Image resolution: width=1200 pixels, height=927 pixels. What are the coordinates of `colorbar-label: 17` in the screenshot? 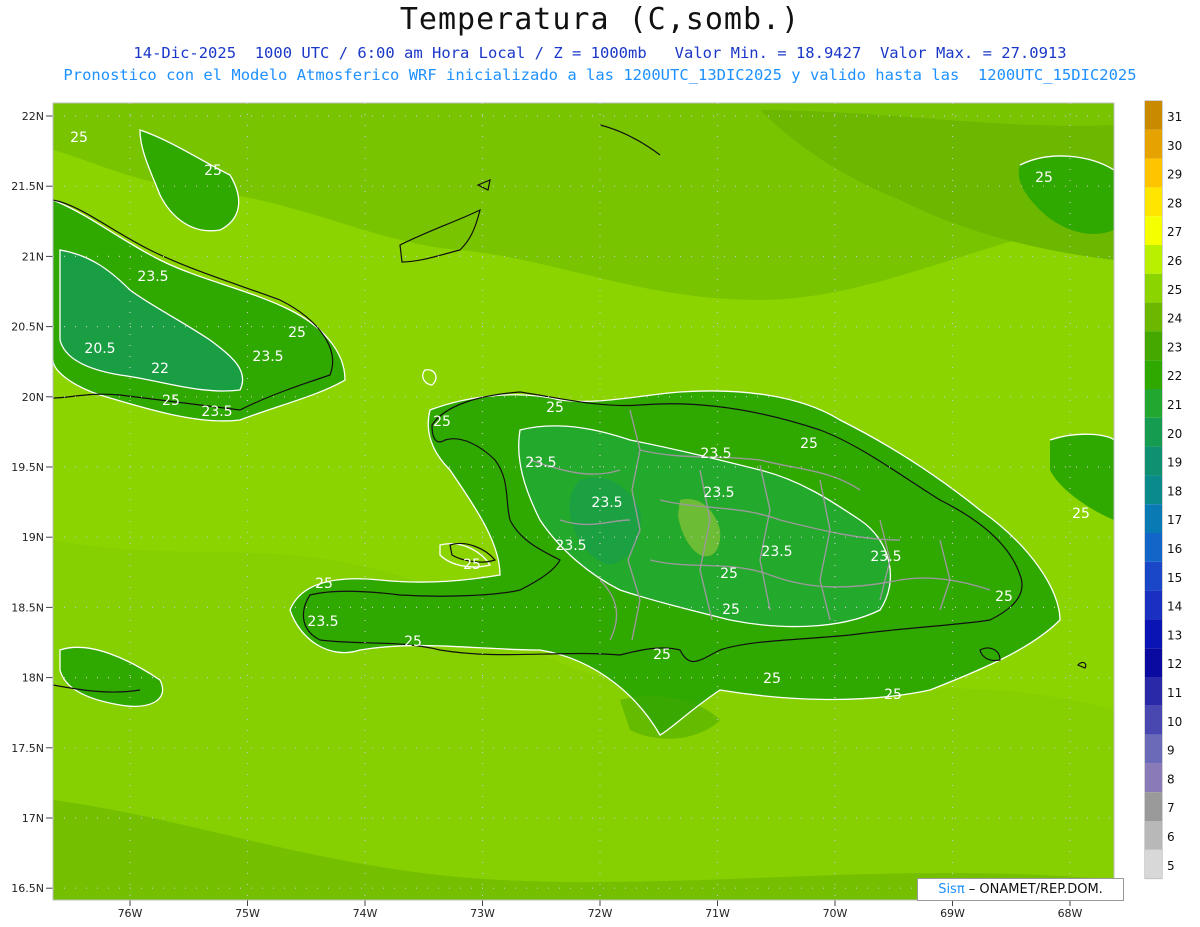 It's located at (1174, 520).